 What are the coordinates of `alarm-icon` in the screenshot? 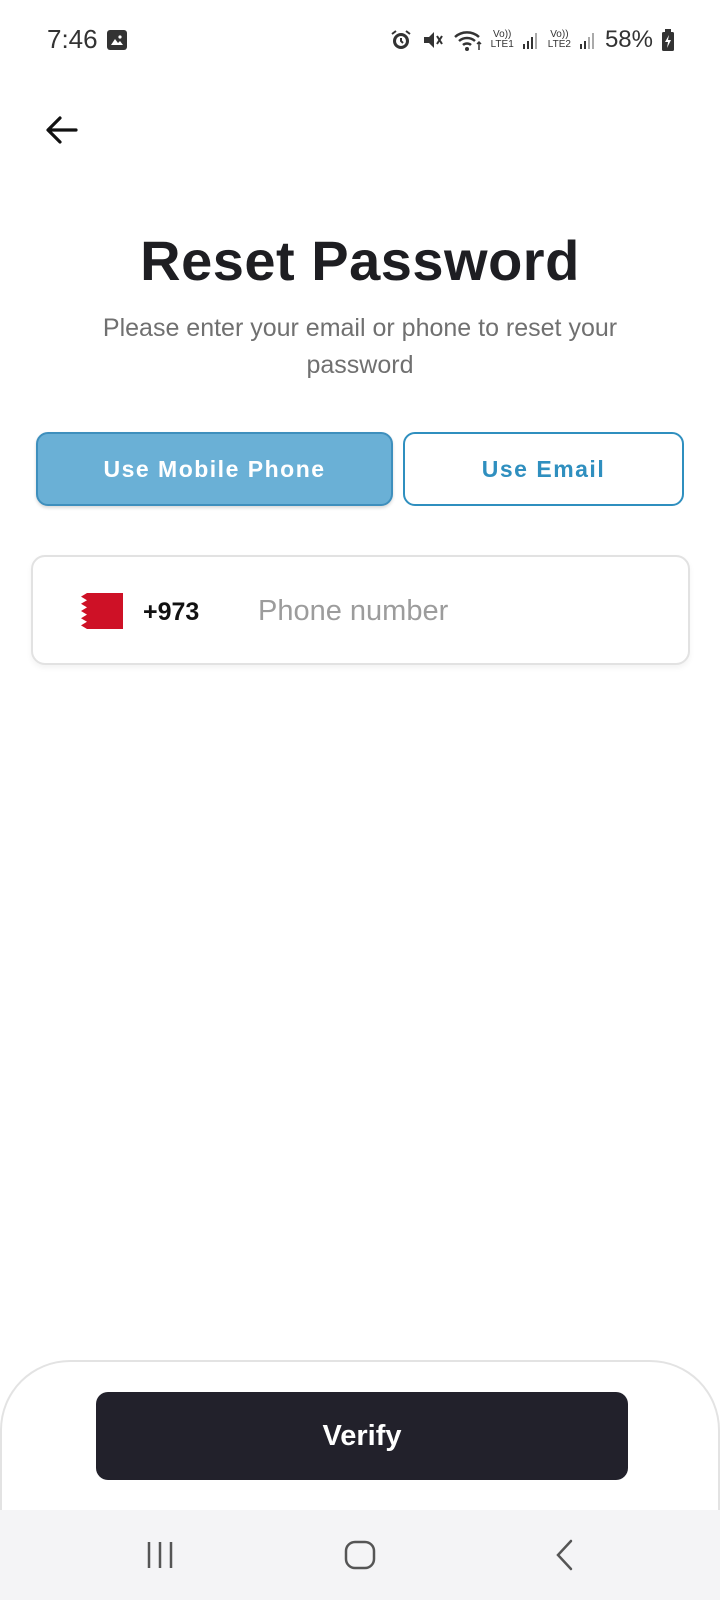 It's located at (401, 40).